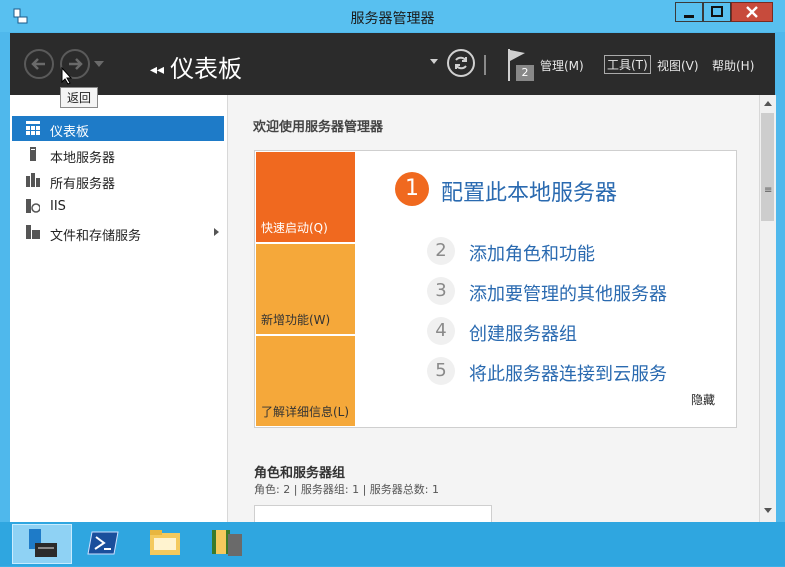 The width and height of the screenshot is (785, 567). I want to click on step-1-number: 1, so click(412, 189).